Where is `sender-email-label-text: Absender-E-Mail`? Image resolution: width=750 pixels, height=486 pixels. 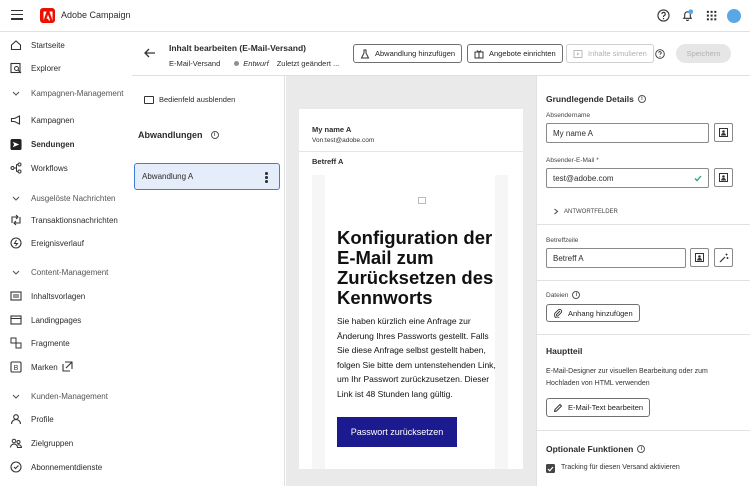 sender-email-label-text: Absender-E-Mail is located at coordinates (570, 160).